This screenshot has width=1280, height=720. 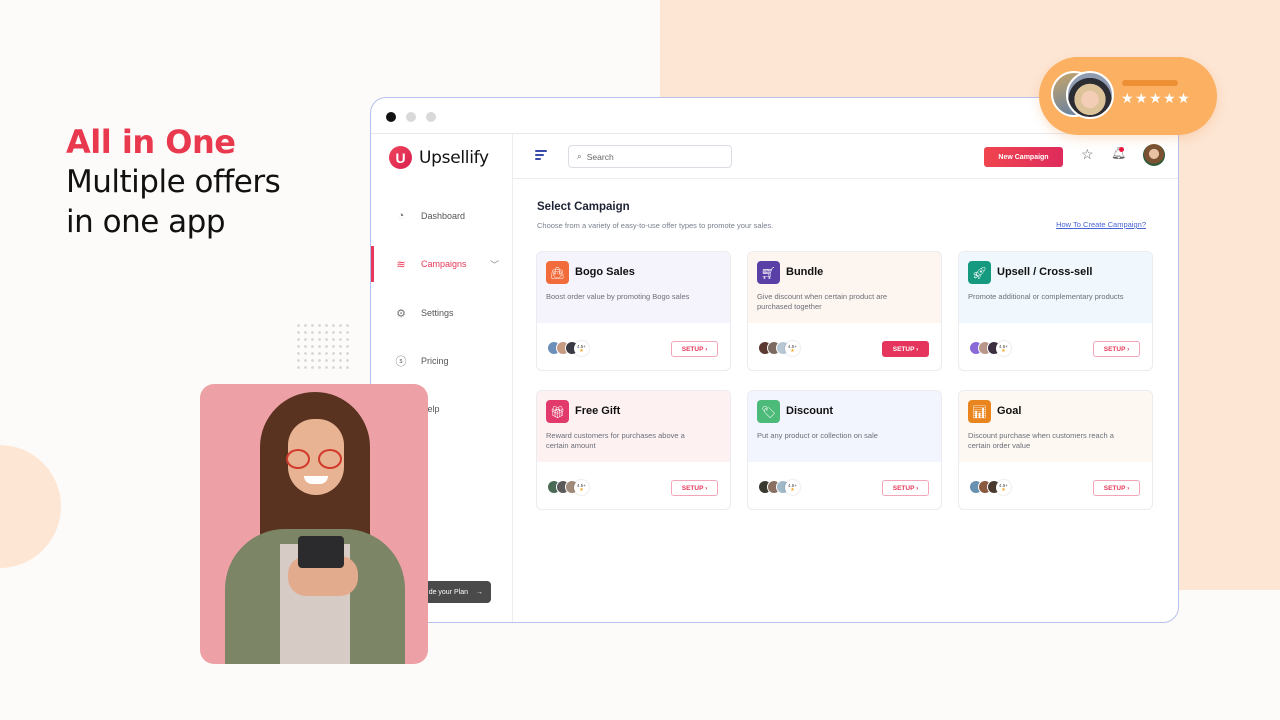 I want to click on sidebar-item-label: Campaigns, so click(x=444, y=264).